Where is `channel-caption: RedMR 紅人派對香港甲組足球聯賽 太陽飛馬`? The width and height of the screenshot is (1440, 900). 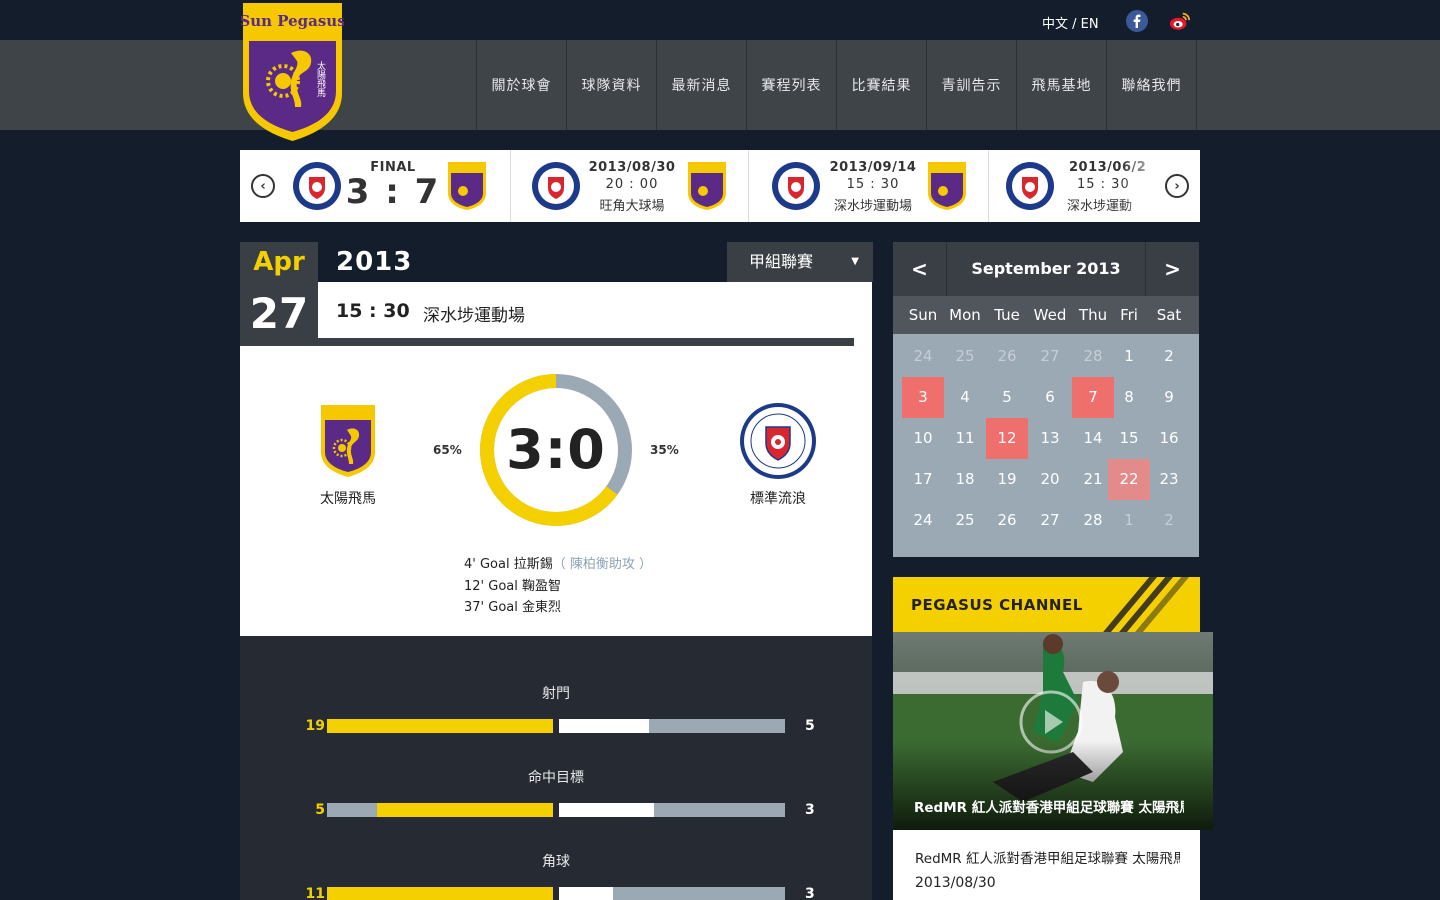 channel-caption: RedMR 紅人派對香港甲組足球聯賽 太陽飛馬 is located at coordinates (1049, 808).